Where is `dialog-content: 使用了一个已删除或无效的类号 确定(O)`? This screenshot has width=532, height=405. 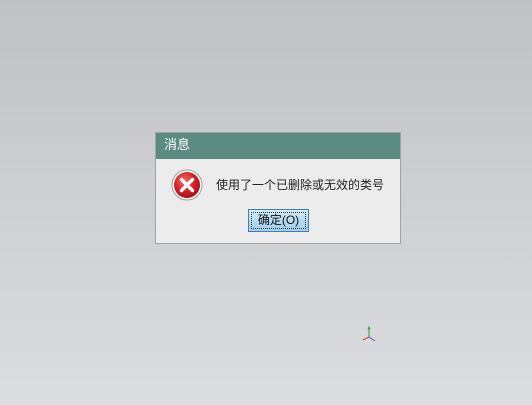 dialog-content: 使用了一个已删除或无效的类号 确定(O) is located at coordinates (278, 201).